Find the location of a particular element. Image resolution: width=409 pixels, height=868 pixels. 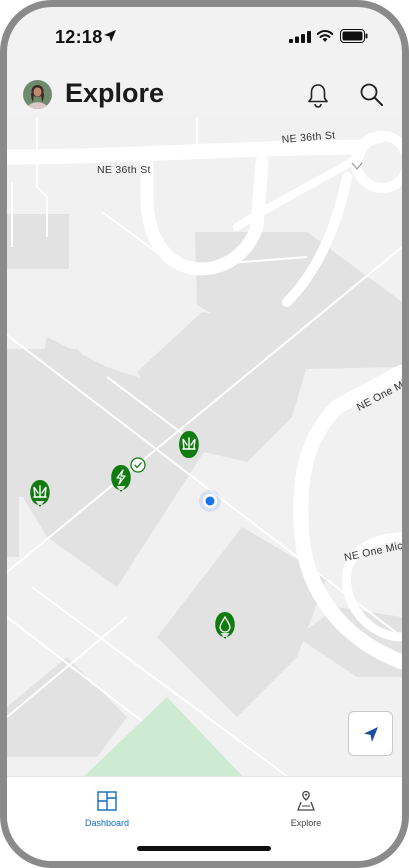

status-bar: 12:18 is located at coordinates (204, 42).